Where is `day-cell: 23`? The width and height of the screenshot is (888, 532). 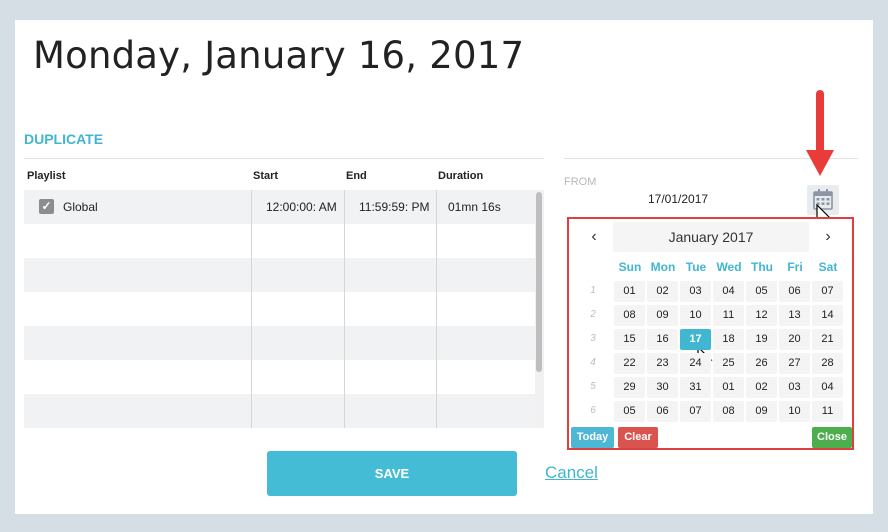 day-cell: 23 is located at coordinates (662, 363).